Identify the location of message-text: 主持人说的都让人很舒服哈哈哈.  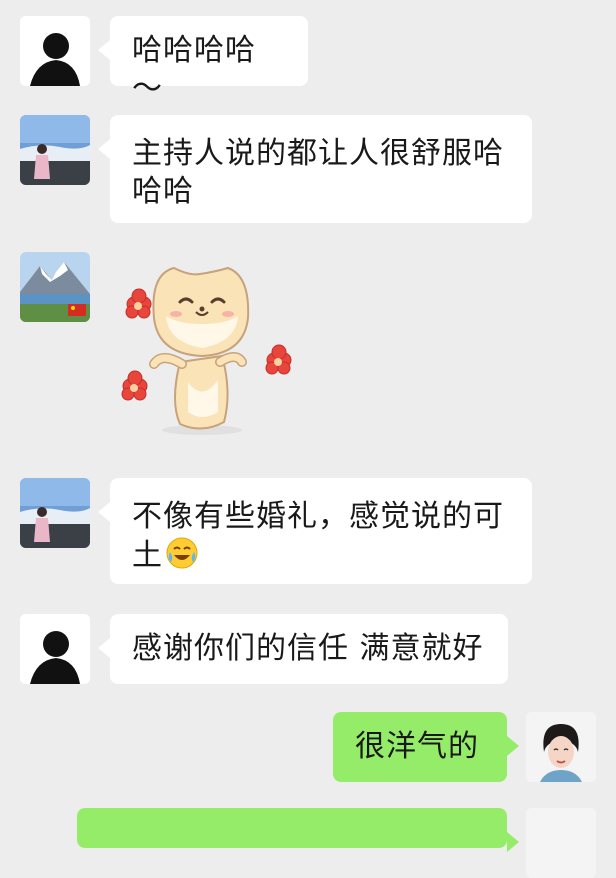
(318, 172).